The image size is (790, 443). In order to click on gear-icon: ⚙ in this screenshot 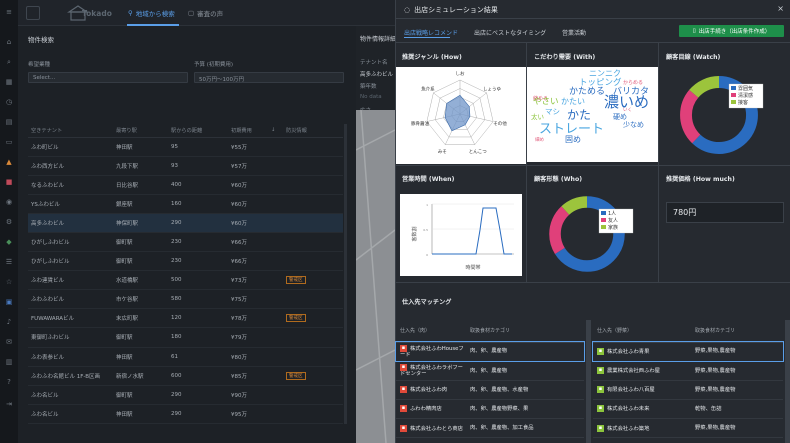, I will do `click(9, 222)`.